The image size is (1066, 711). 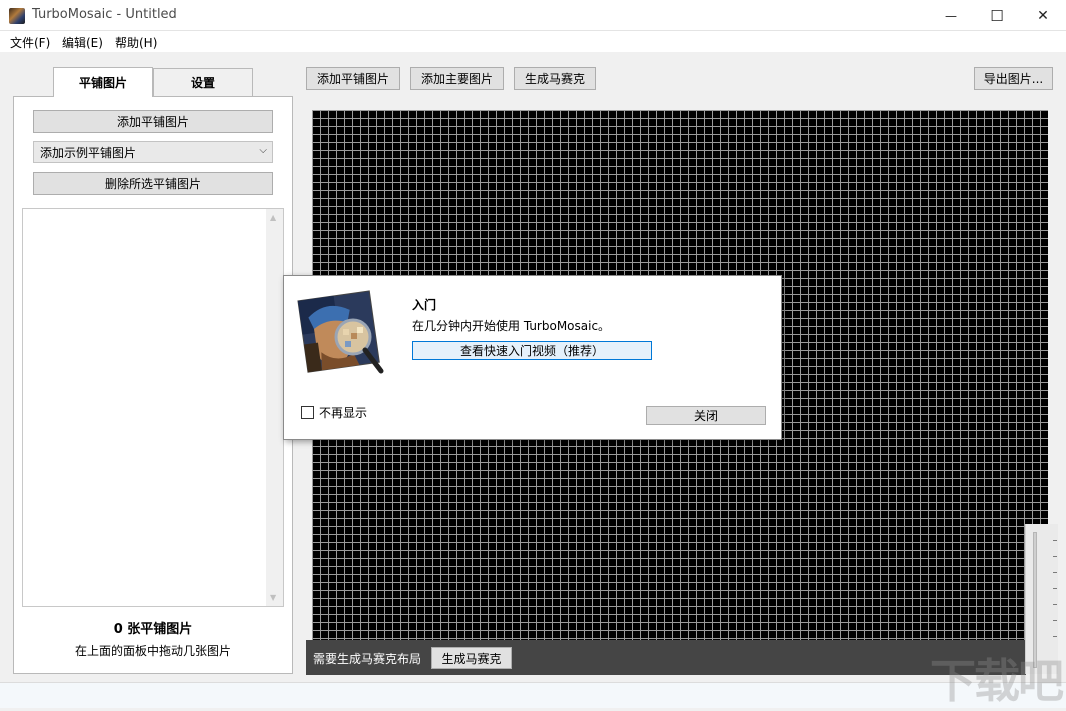 I want to click on minimize-button: —, so click(x=951, y=15).